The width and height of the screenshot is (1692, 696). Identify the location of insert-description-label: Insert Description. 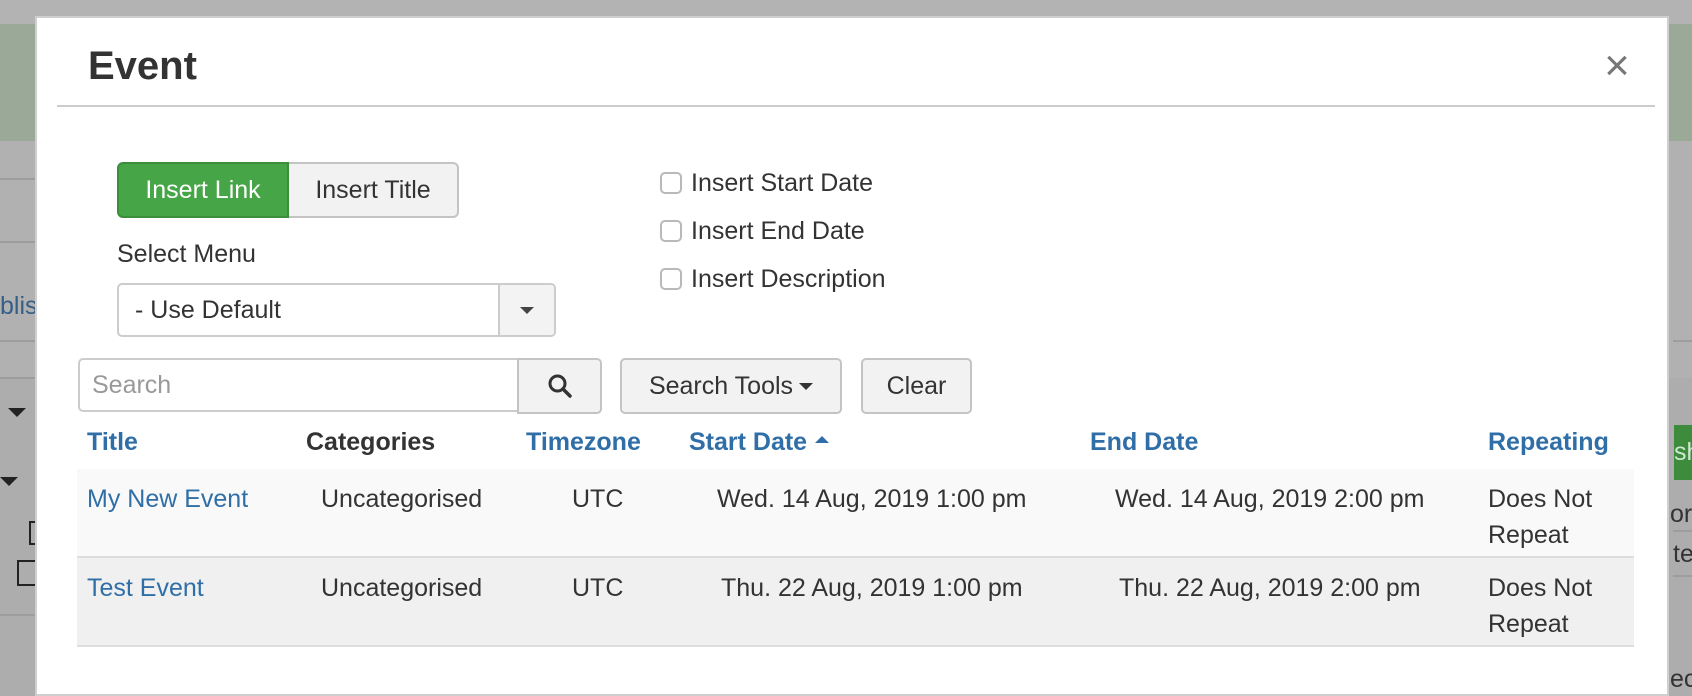
(788, 279).